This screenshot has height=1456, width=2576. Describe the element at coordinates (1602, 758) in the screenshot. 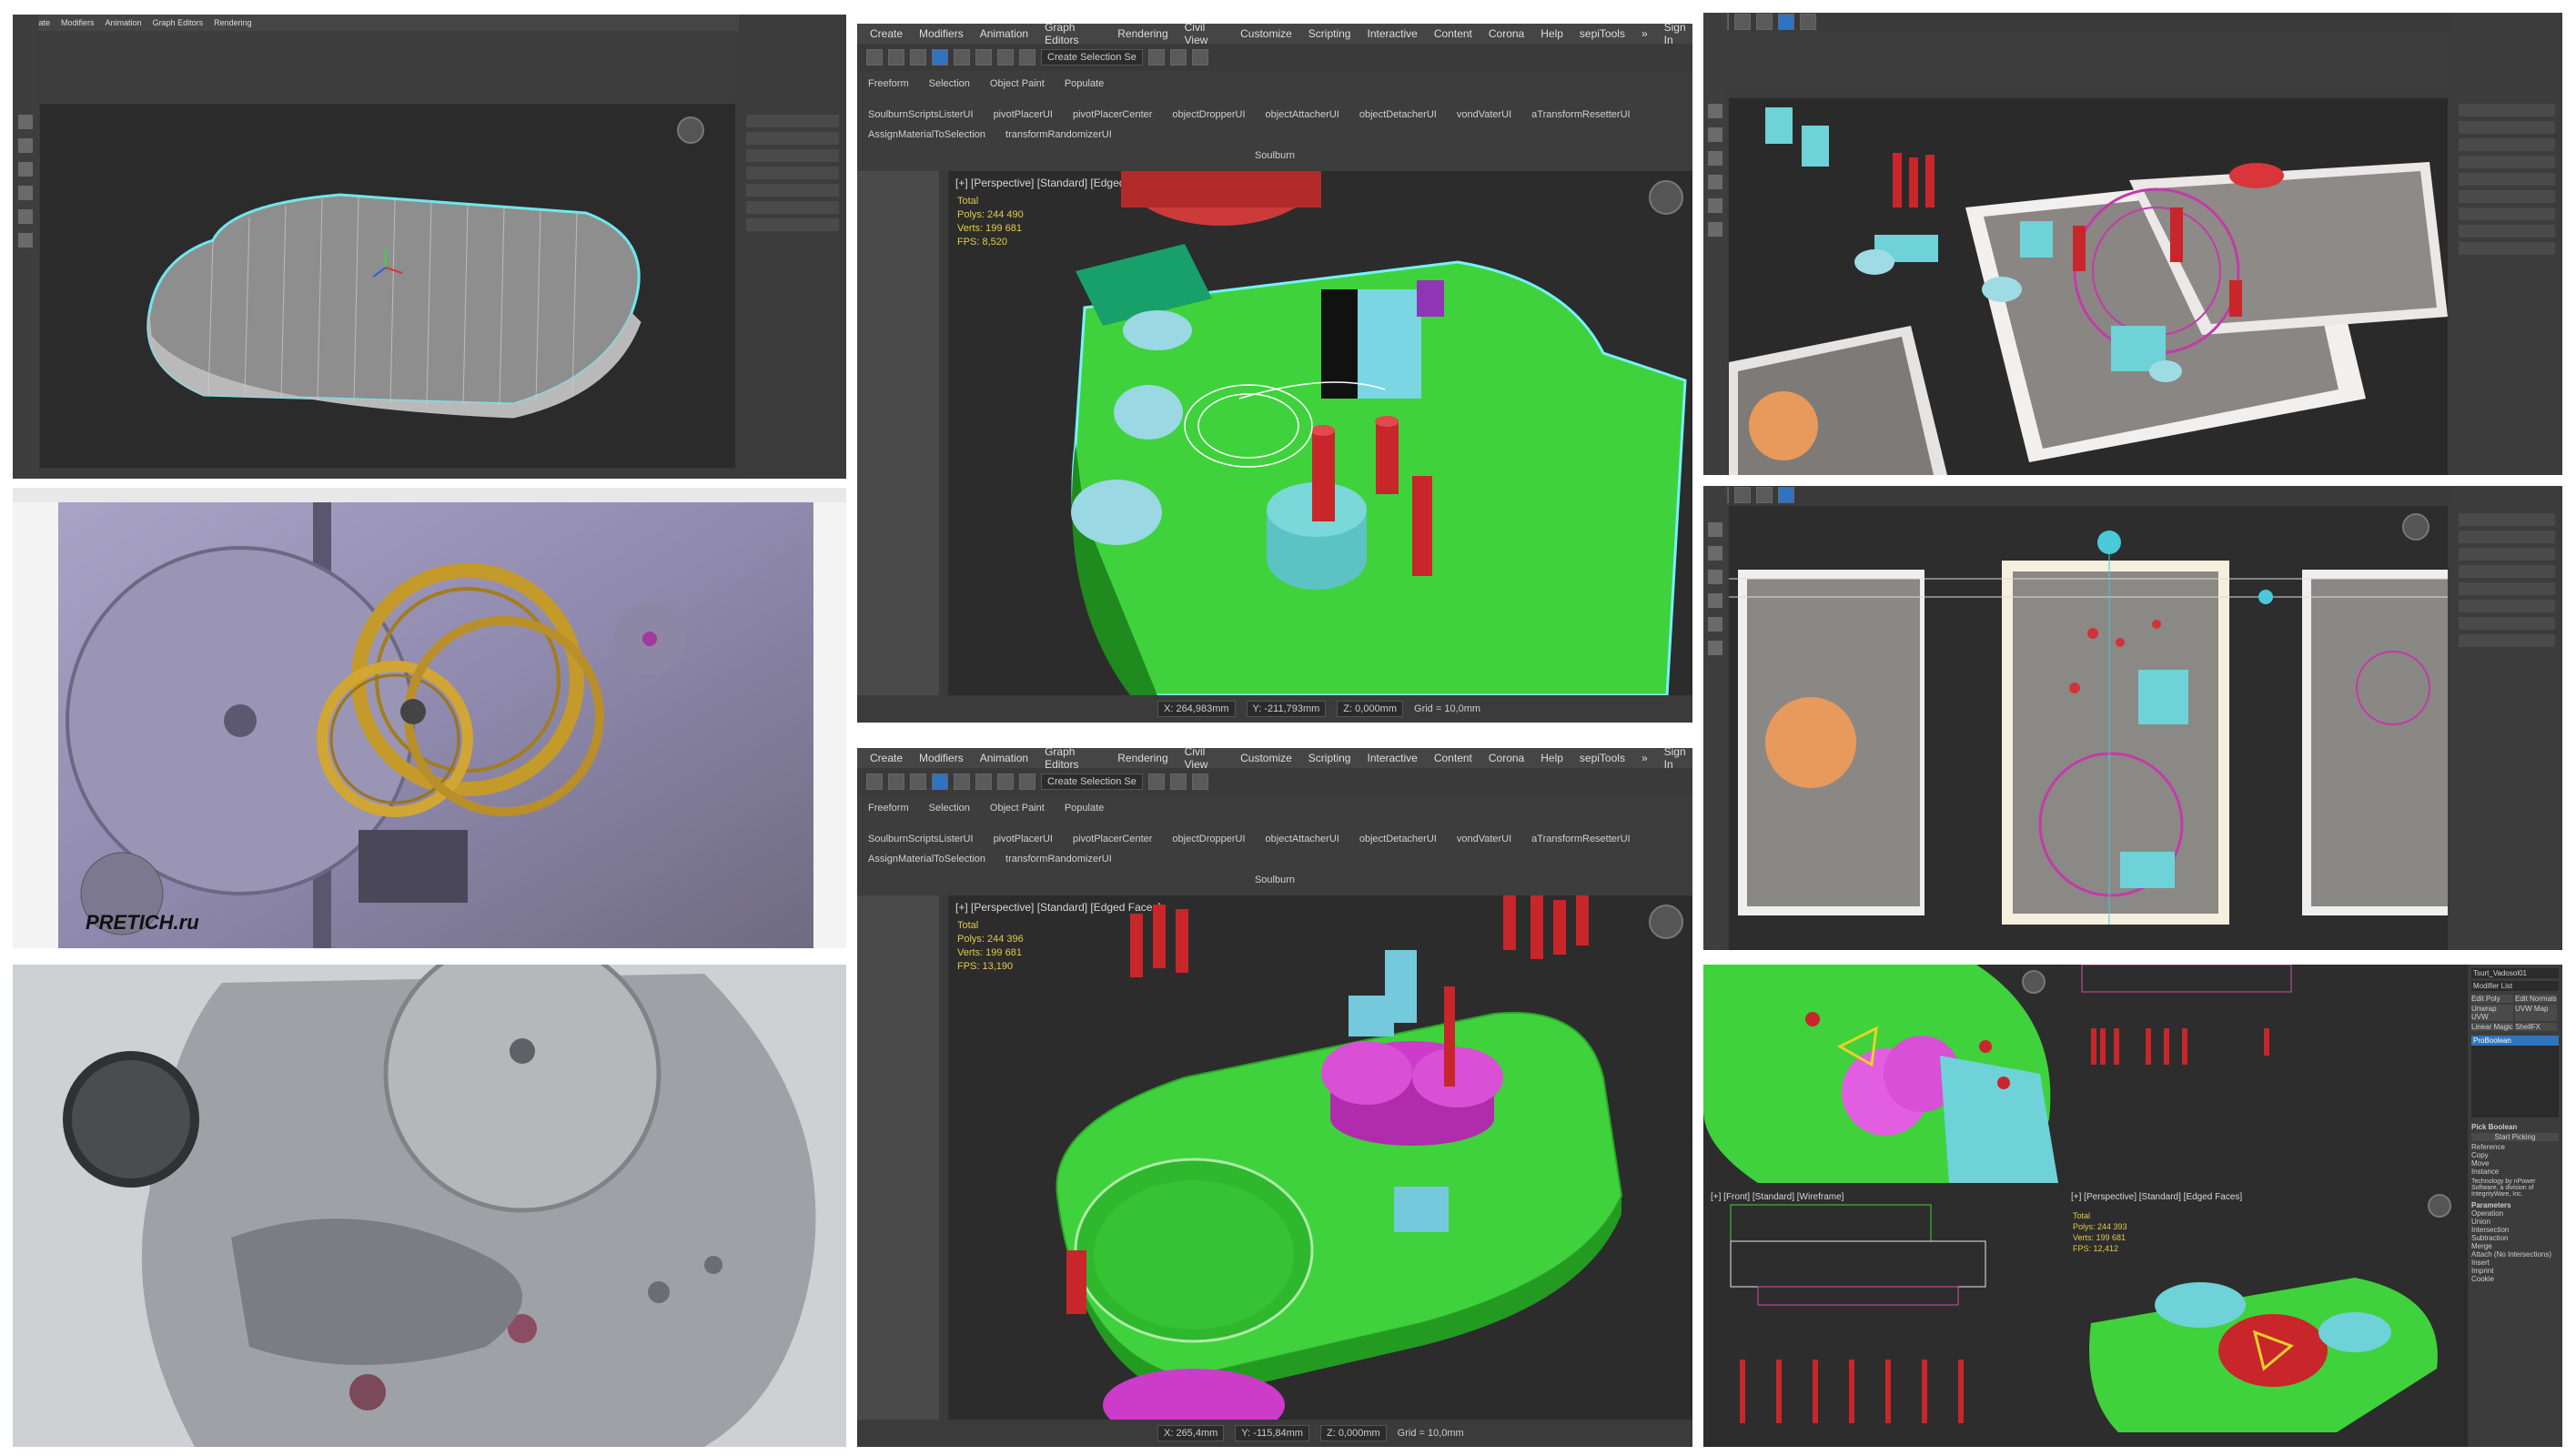

I see `menu-item: sepiTools` at that location.